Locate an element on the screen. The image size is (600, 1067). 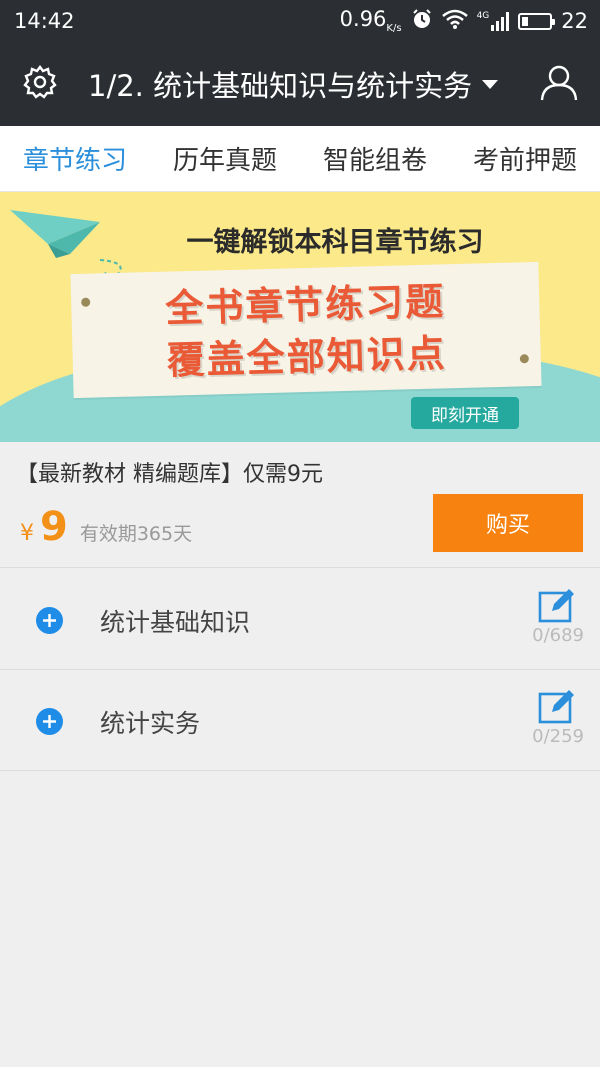
chapter-item: 统计实务 0/259 is located at coordinates (300, 720).